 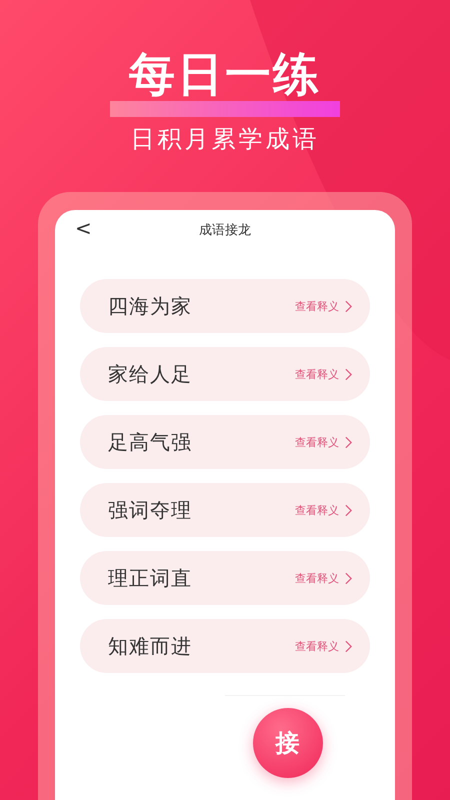 I want to click on back-button: <, so click(x=83, y=228).